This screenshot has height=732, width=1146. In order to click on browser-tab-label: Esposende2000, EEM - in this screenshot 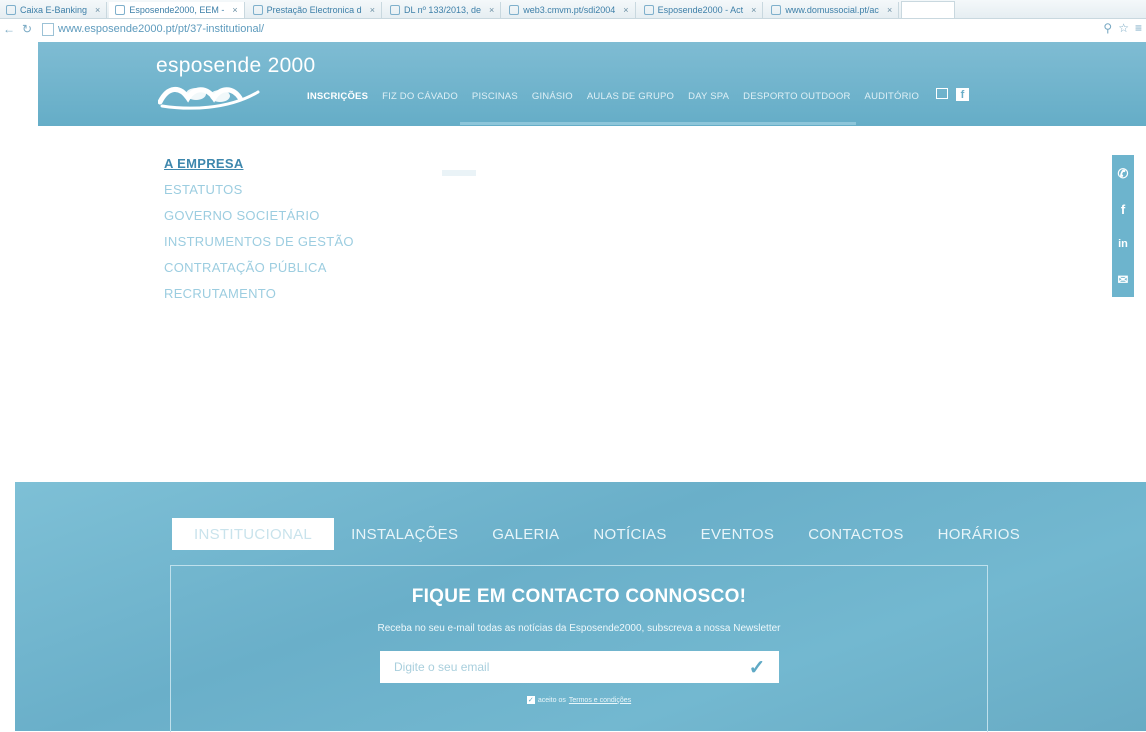, I will do `click(177, 10)`.